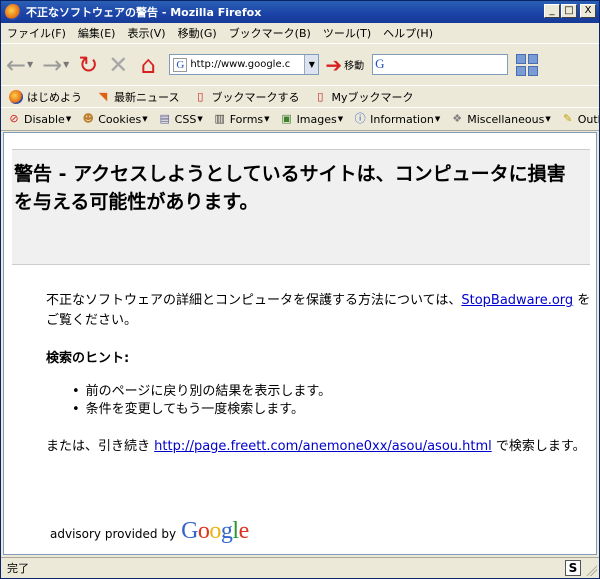 This screenshot has height=579, width=600. What do you see at coordinates (66, 64) in the screenshot?
I see `forward-dropdown-icon: ▼` at bounding box center [66, 64].